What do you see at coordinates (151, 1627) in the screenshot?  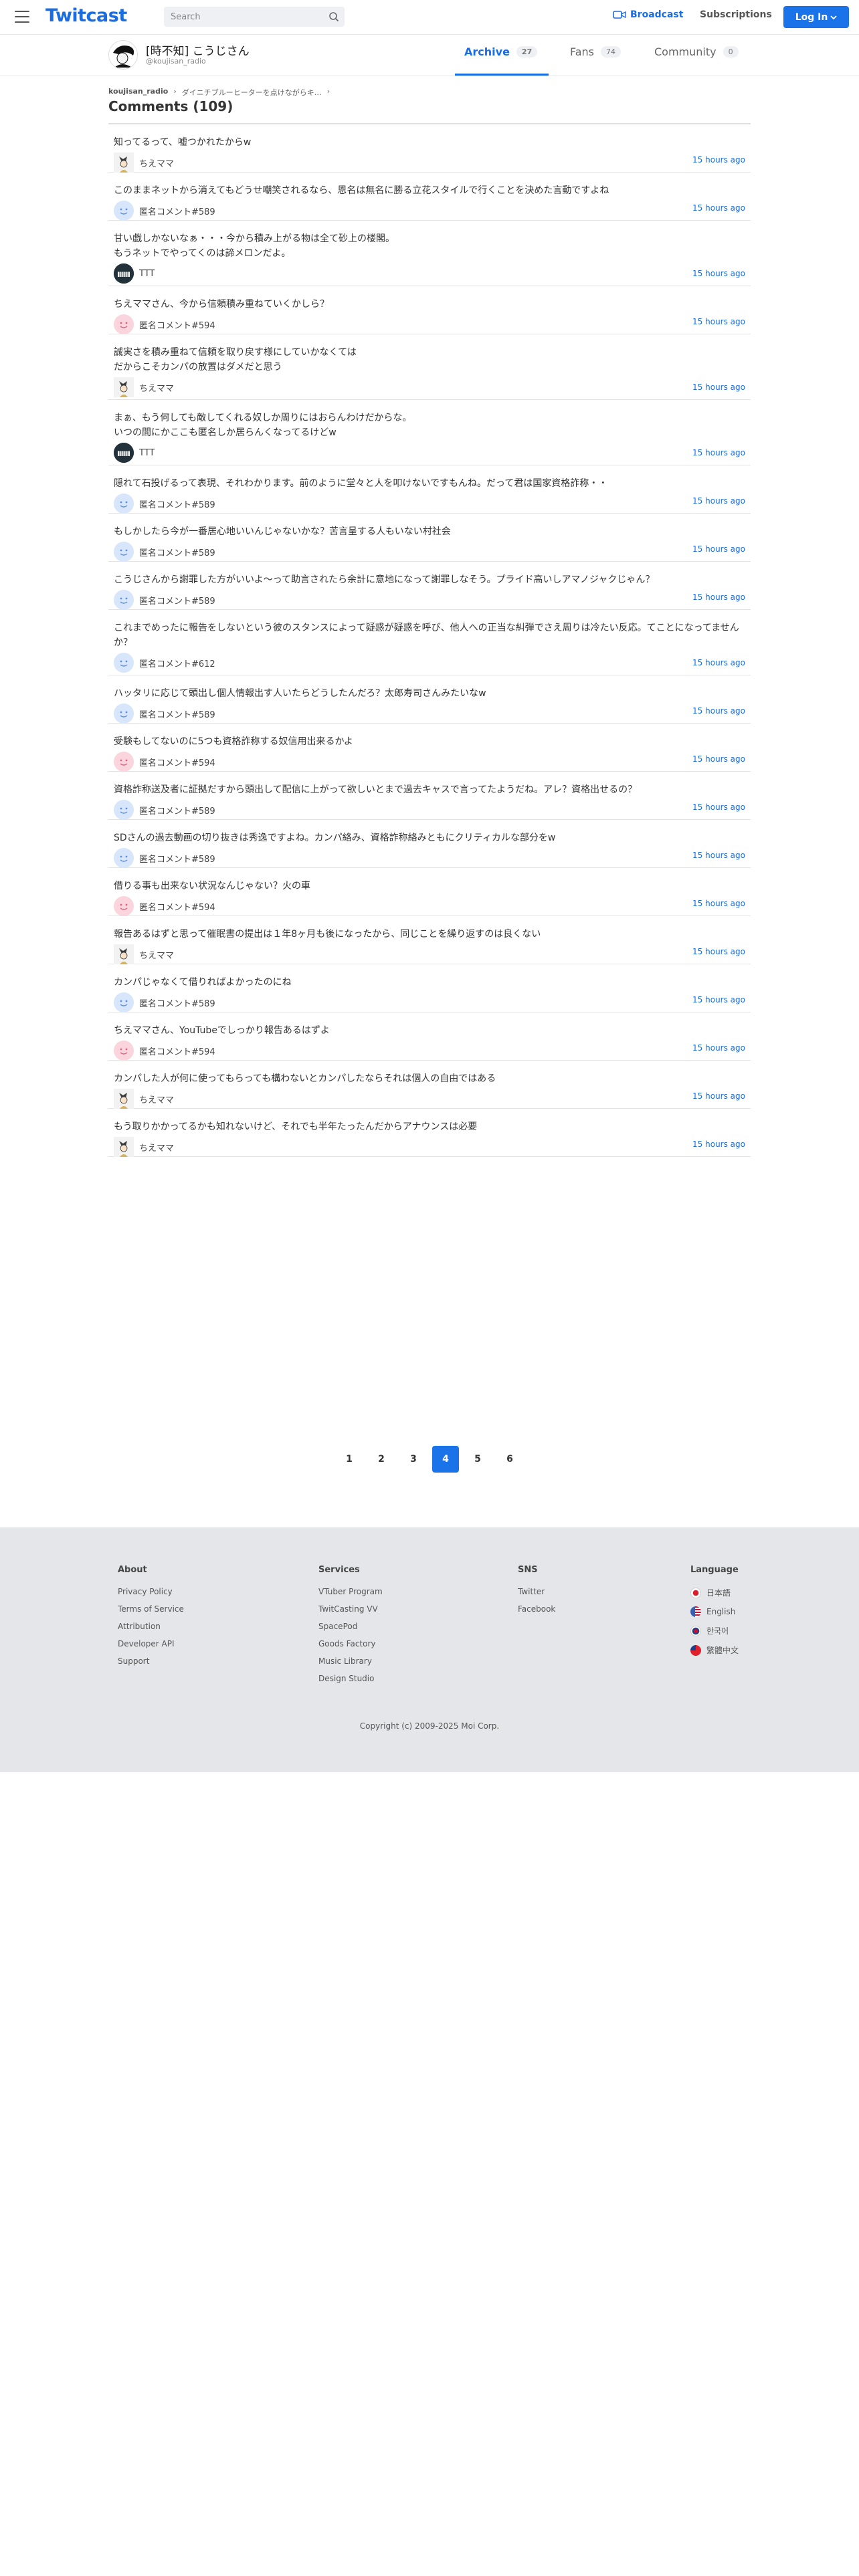 I see `footer-link: Attribution` at bounding box center [151, 1627].